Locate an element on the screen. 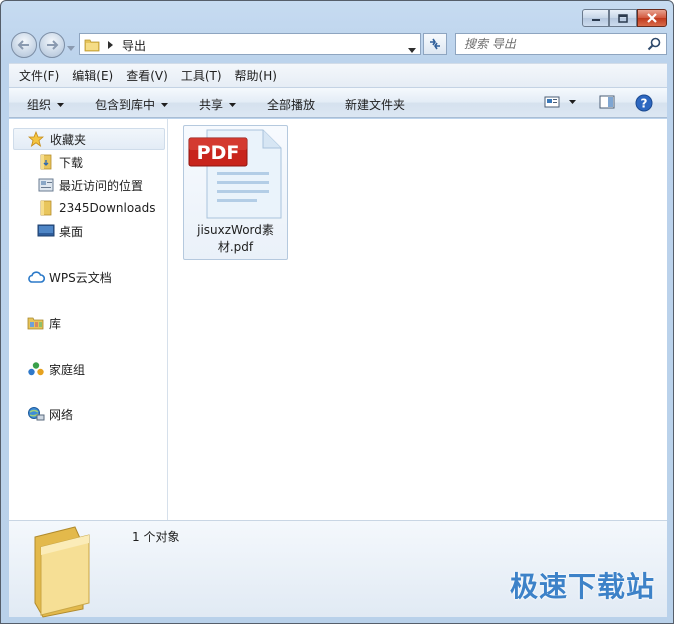 This screenshot has height=624, width=674. nav-network: 网络 is located at coordinates (50, 414).